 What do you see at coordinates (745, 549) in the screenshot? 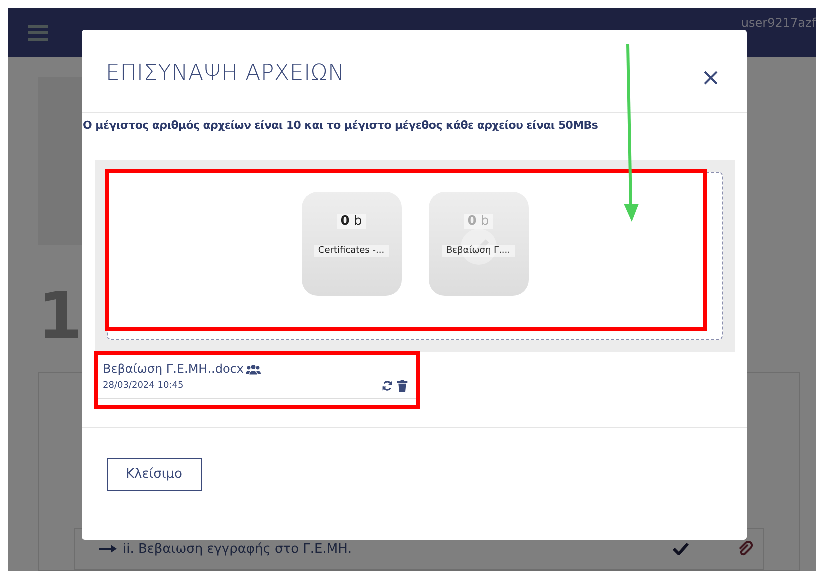
I see `paperclip-icon` at bounding box center [745, 549].